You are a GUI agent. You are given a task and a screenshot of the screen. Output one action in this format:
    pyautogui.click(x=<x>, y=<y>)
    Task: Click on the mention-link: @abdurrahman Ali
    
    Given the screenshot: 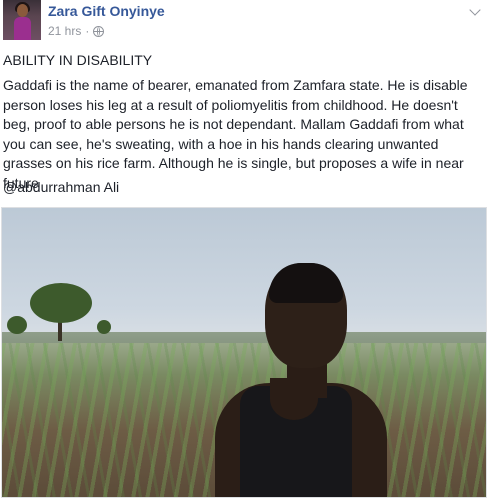 What is the action you would take?
    pyautogui.click(x=61, y=187)
    